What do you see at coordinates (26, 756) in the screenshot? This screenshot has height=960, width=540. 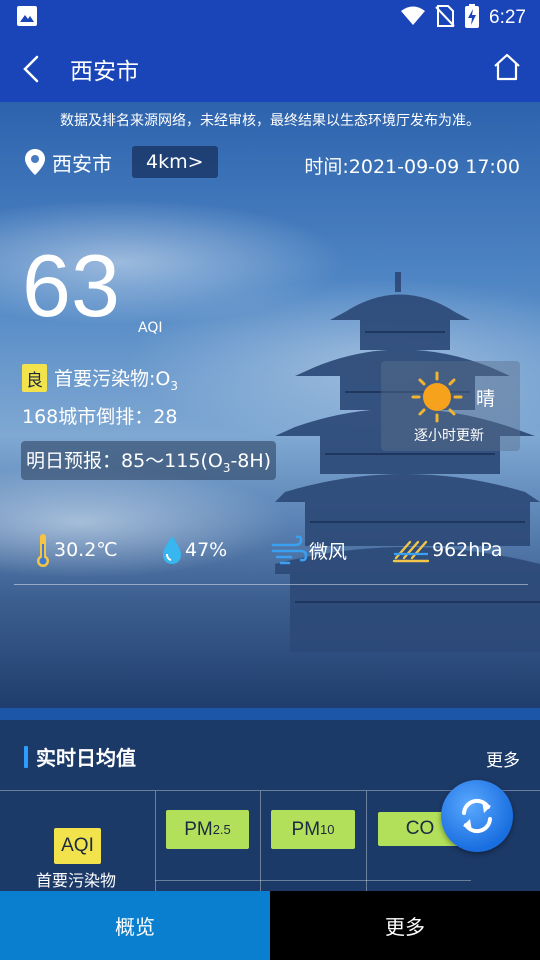 I see `section-accent-bar` at bounding box center [26, 756].